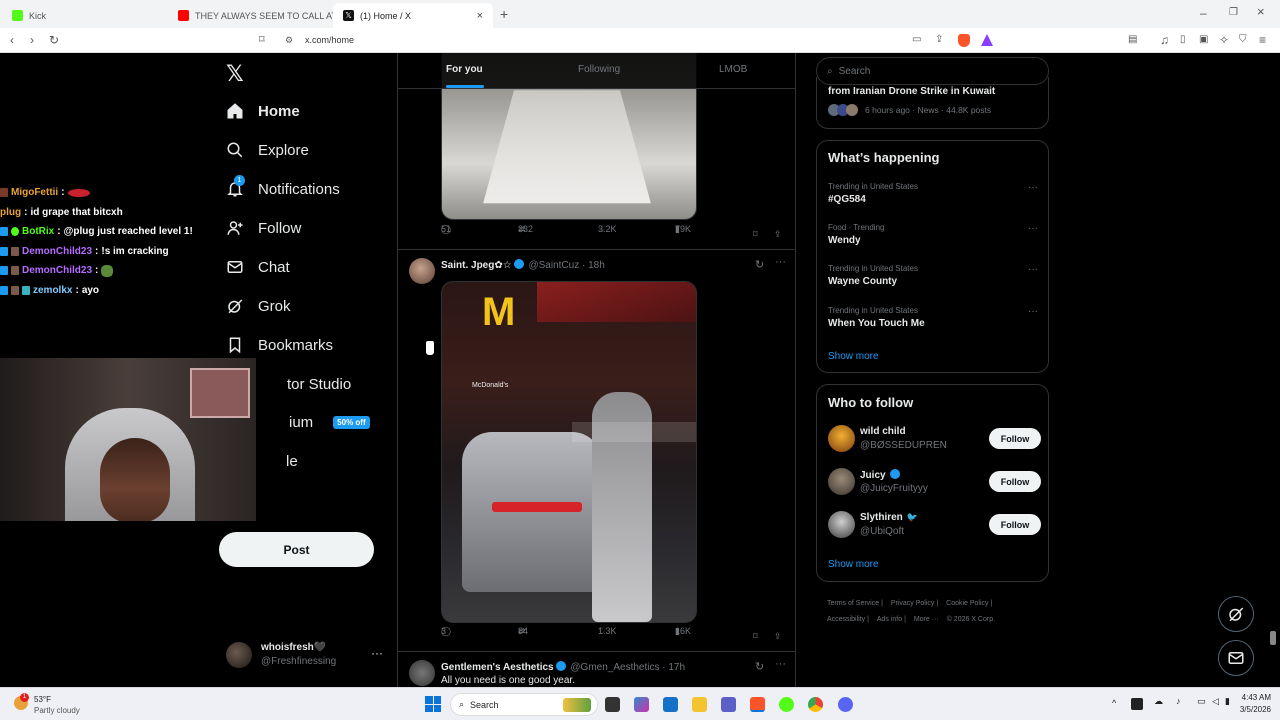  What do you see at coordinates (413, 15) in the screenshot?
I see `browser-tab-x-home: 𝕏 (1) Home / X ×` at bounding box center [413, 15].